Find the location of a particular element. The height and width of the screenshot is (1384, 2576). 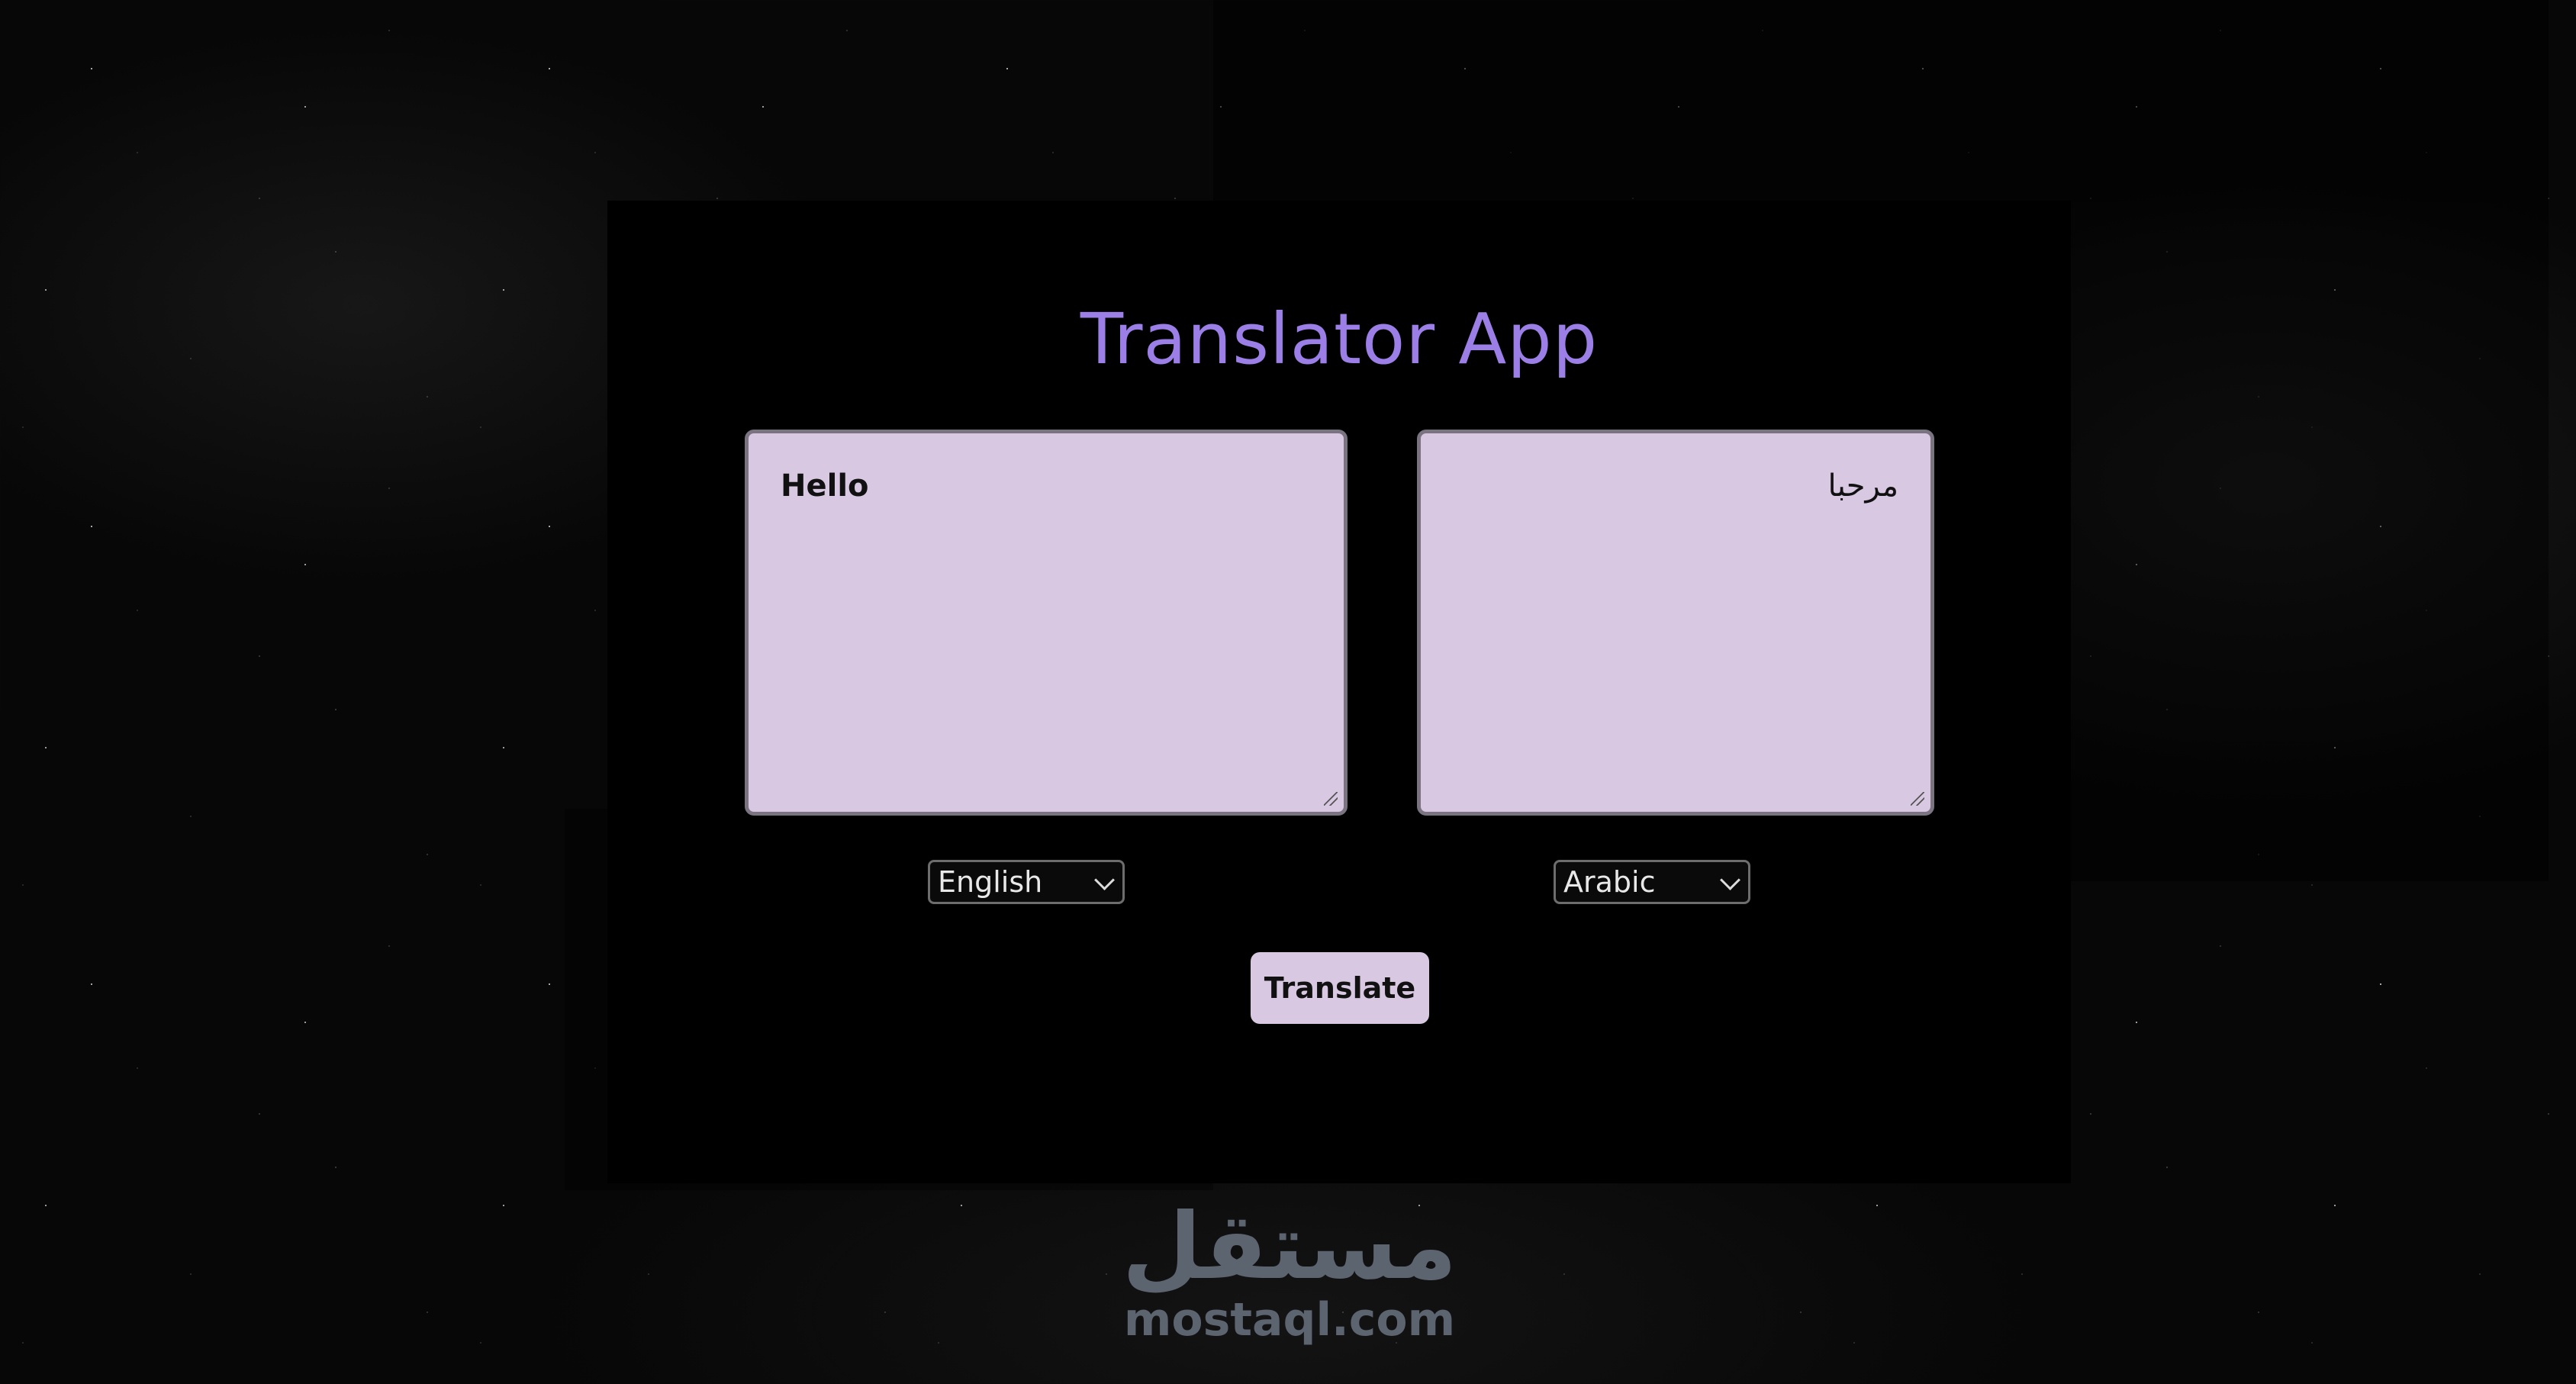

background-panel is located at coordinates (1881, 101).